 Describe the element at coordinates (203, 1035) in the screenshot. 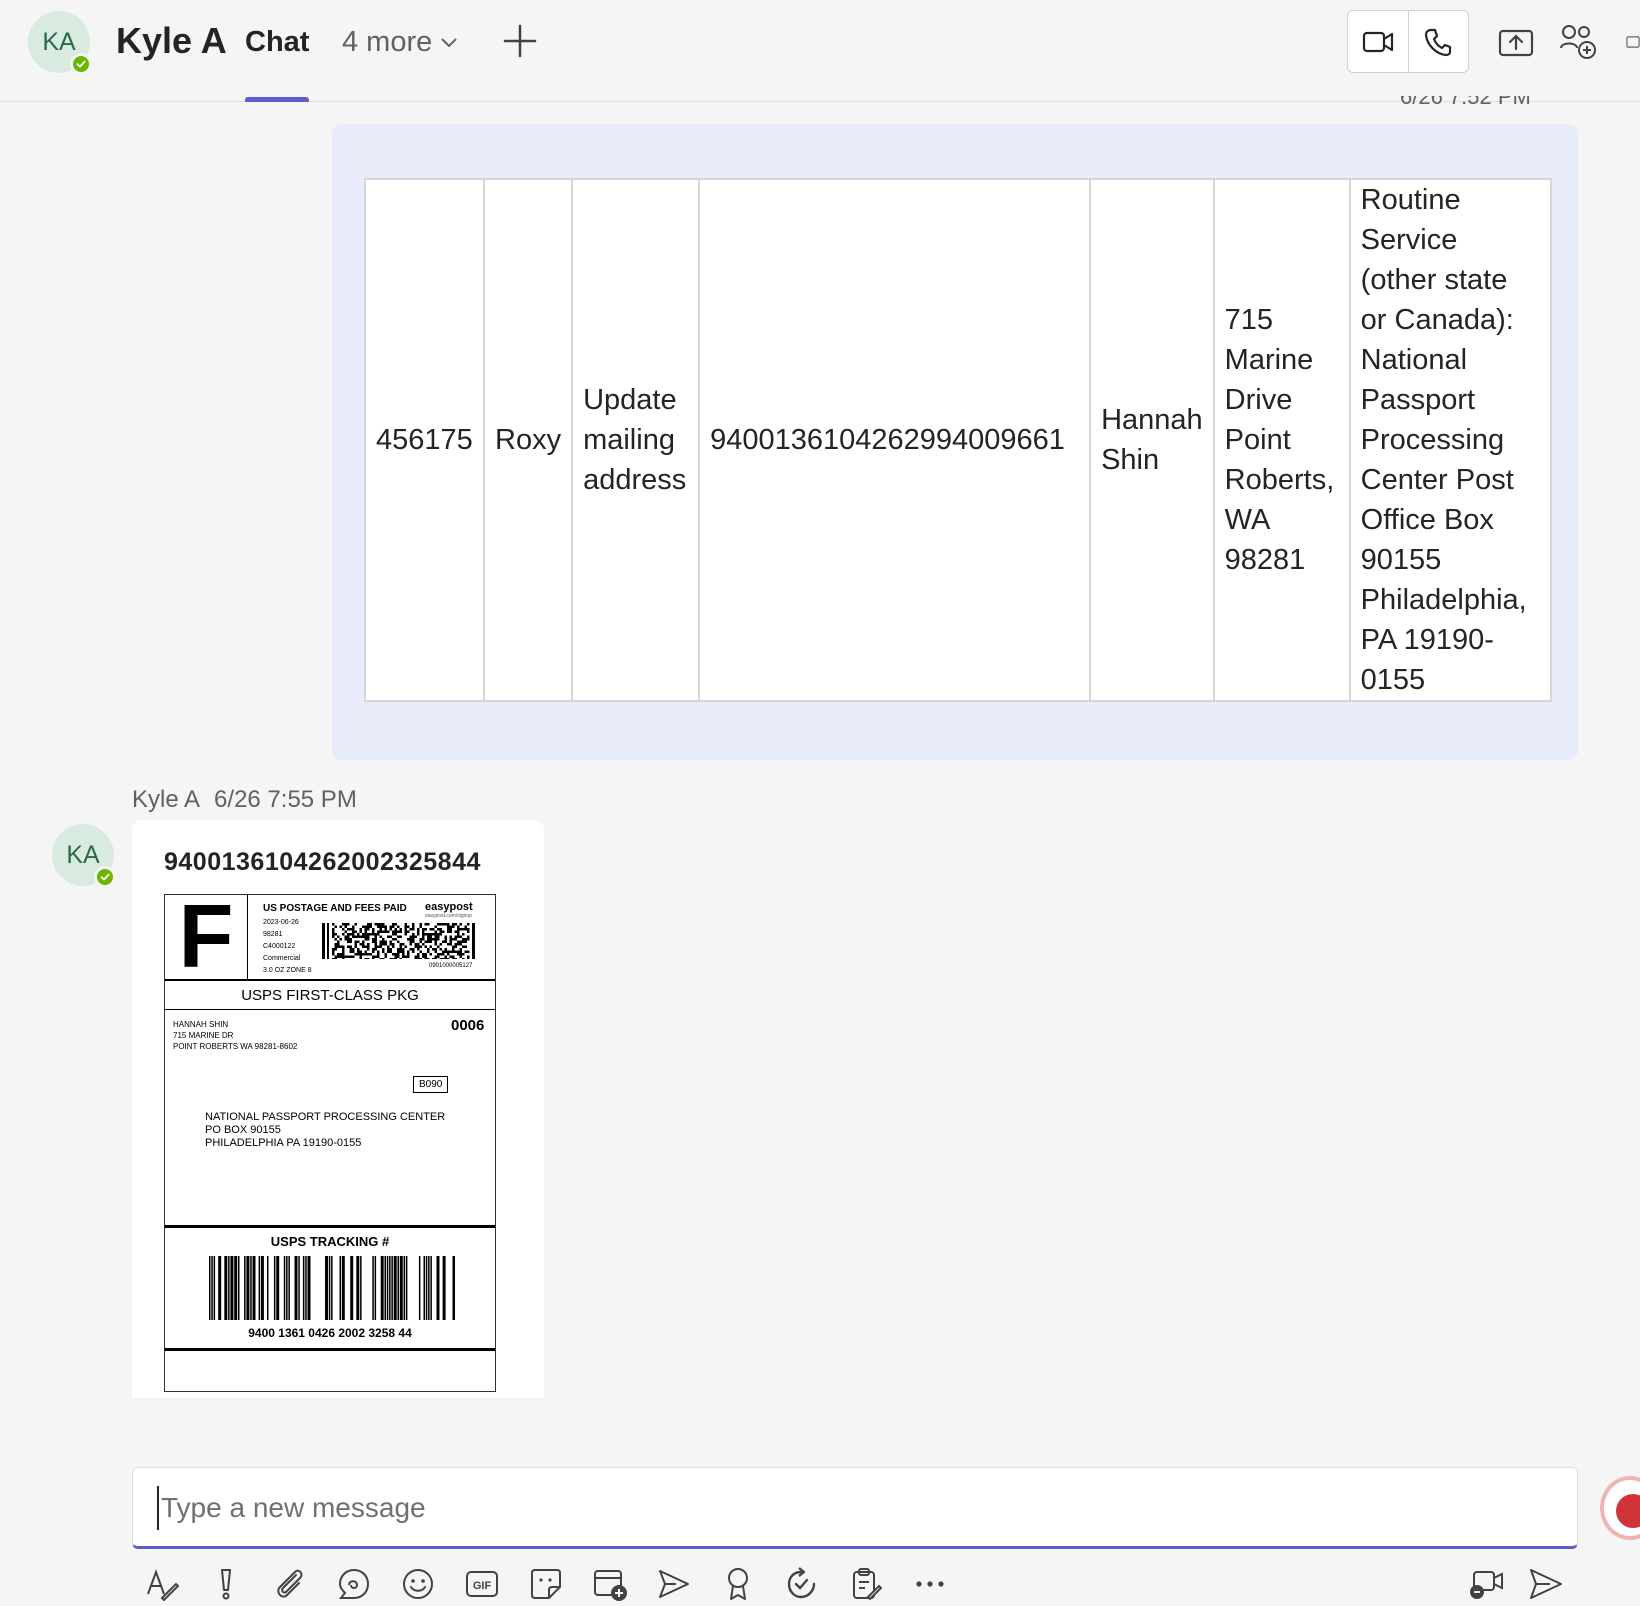

I see `from-street: 715 MARINE DR` at that location.